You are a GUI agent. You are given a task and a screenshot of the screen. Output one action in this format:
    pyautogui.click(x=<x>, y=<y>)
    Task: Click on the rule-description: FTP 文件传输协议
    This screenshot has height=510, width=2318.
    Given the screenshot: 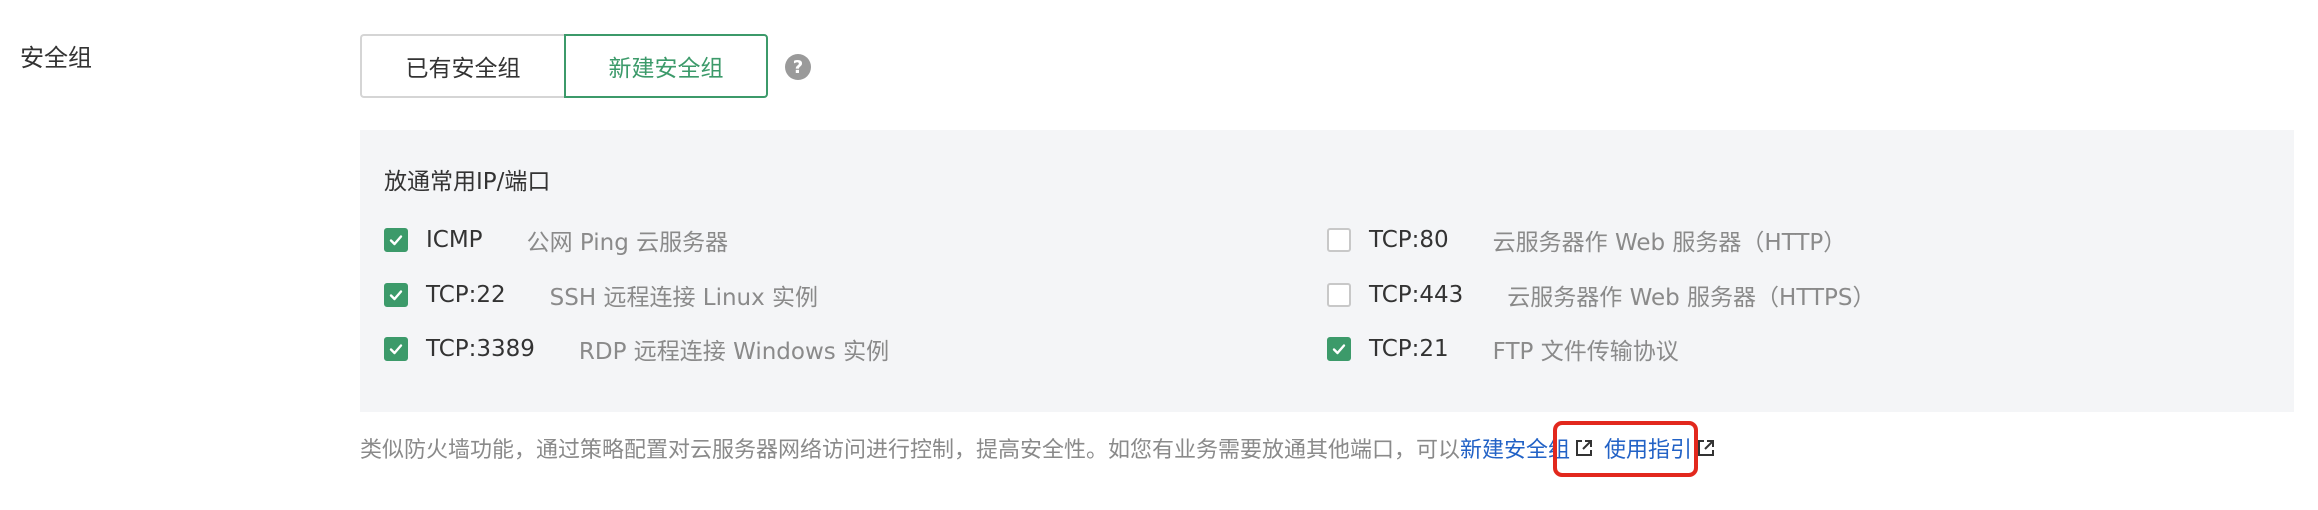 What is the action you would take?
    pyautogui.click(x=1585, y=352)
    